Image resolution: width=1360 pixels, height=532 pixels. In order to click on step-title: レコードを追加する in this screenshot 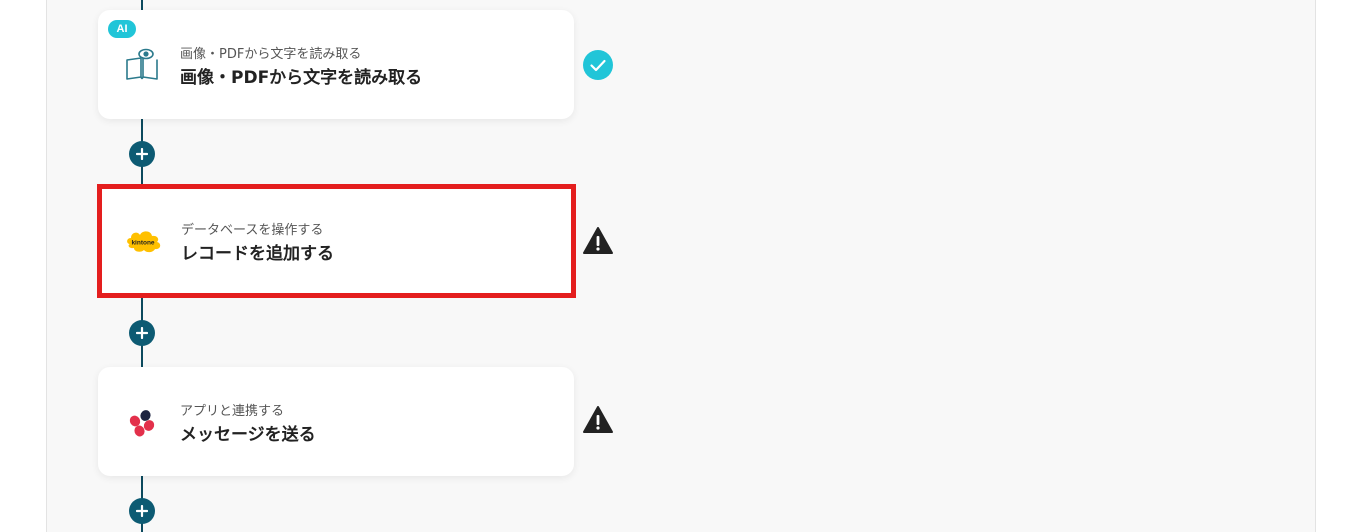, I will do `click(257, 254)`.